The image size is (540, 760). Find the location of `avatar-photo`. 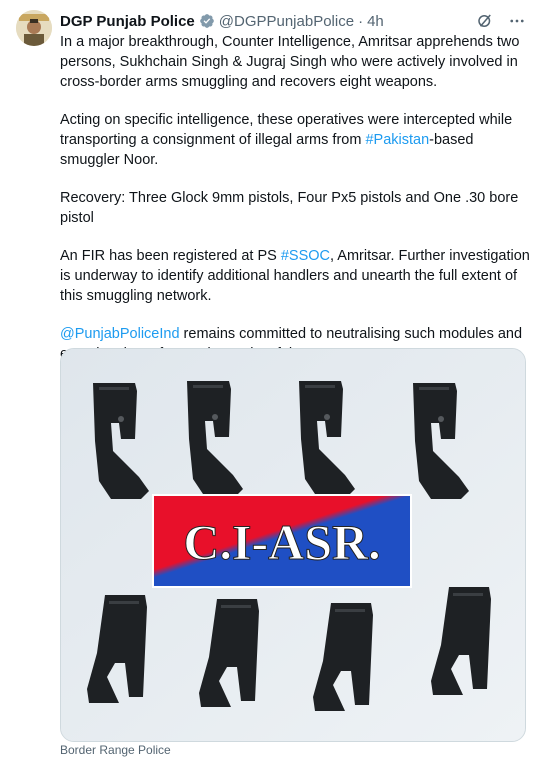

avatar-photo is located at coordinates (34, 28).